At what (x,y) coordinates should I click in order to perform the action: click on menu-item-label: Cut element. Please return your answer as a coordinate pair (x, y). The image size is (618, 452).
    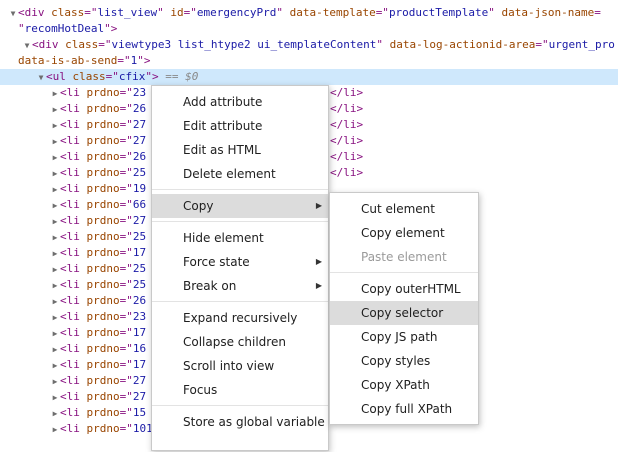
    Looking at the image, I should click on (398, 209).